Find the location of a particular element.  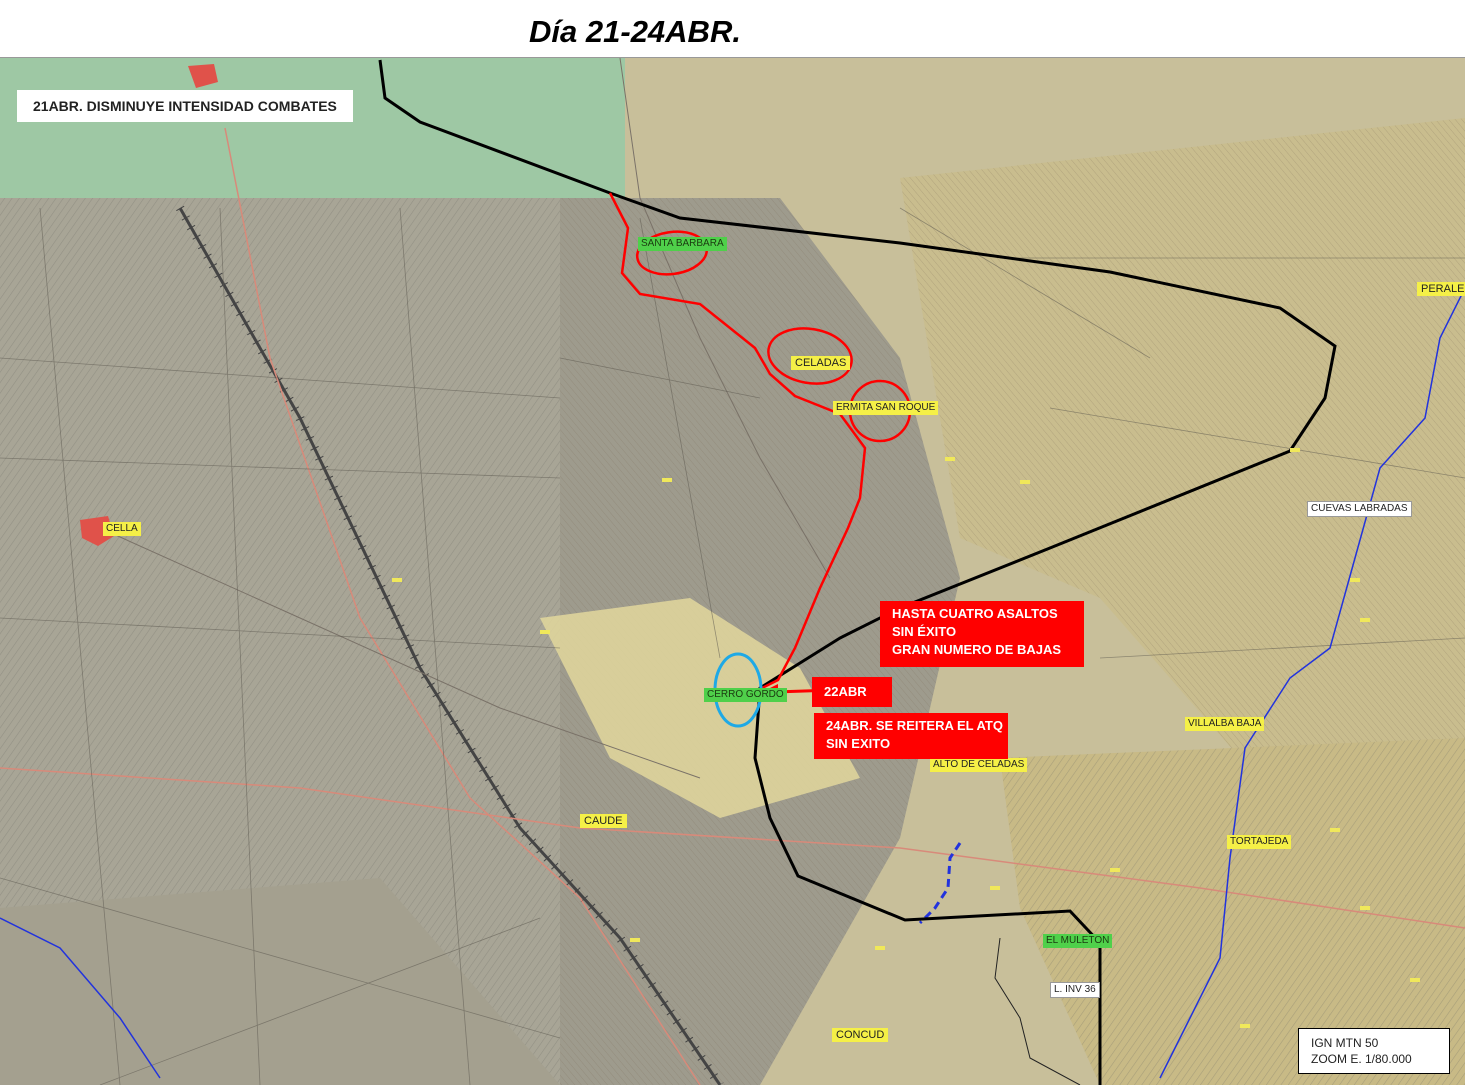

terrain-green-field is located at coordinates (312, 133).